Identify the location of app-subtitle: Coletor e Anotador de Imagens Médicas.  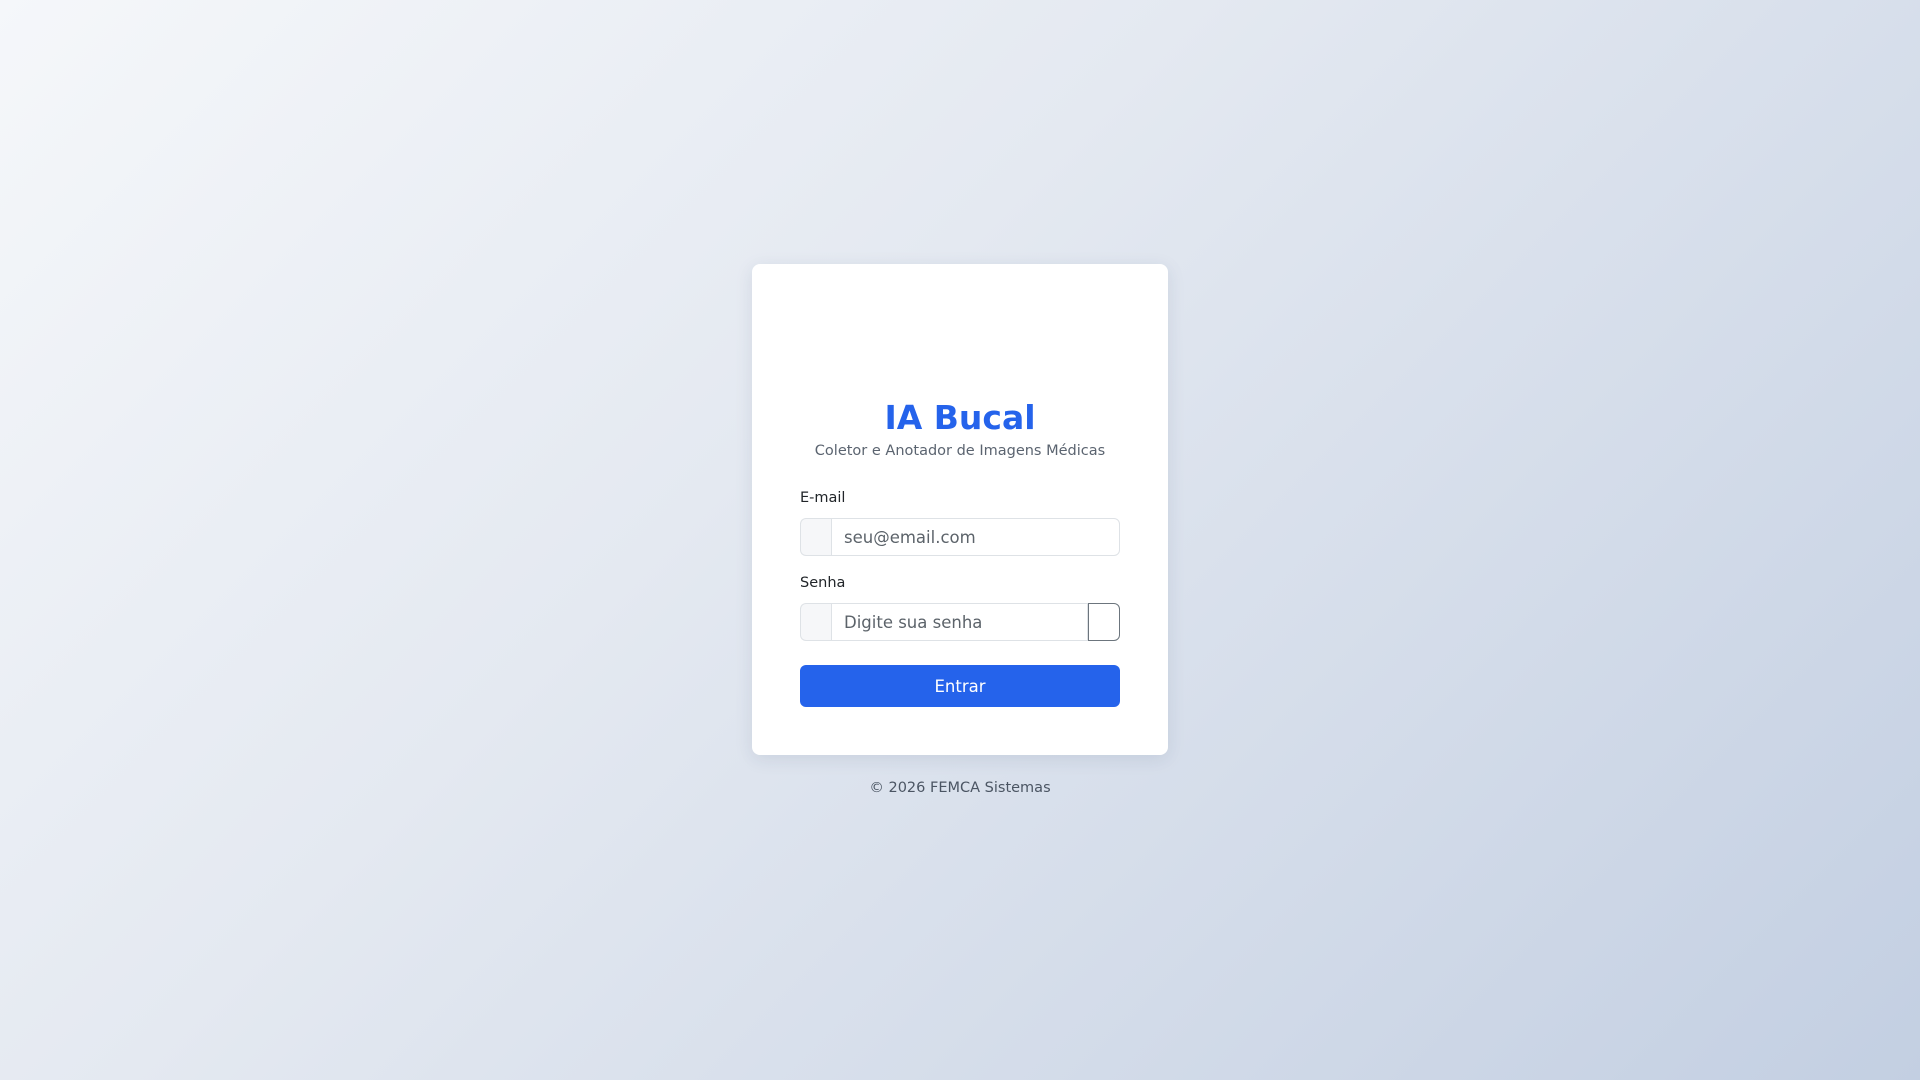
(960, 451).